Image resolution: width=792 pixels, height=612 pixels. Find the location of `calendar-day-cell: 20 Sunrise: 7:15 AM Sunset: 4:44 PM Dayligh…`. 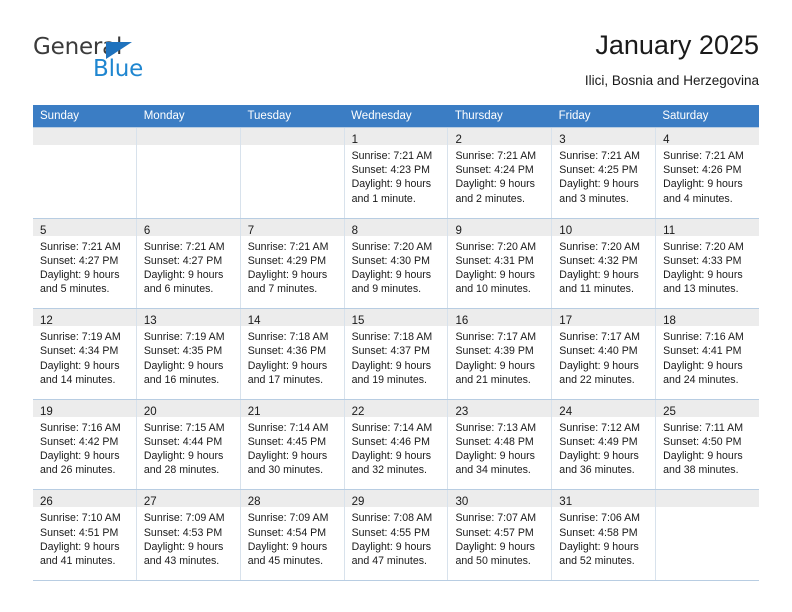

calendar-day-cell: 20 Sunrise: 7:15 AM Sunset: 4:44 PM Dayligh… is located at coordinates (188, 444).